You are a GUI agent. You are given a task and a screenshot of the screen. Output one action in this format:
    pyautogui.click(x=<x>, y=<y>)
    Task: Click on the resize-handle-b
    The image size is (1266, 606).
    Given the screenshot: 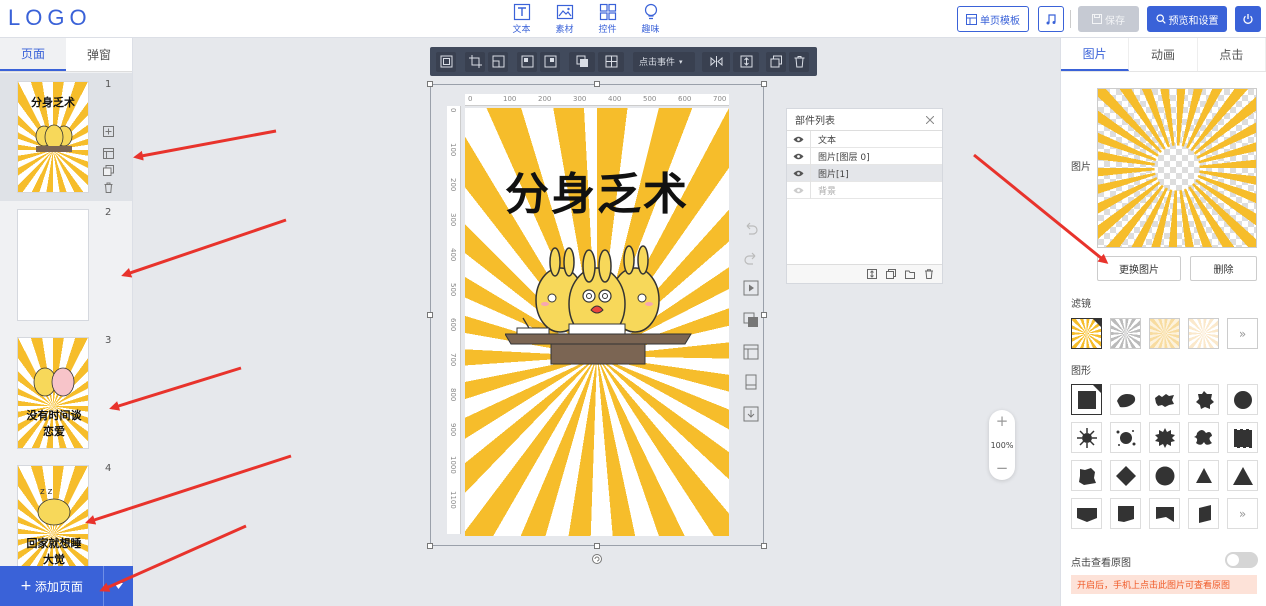 What is the action you would take?
    pyautogui.click(x=597, y=546)
    